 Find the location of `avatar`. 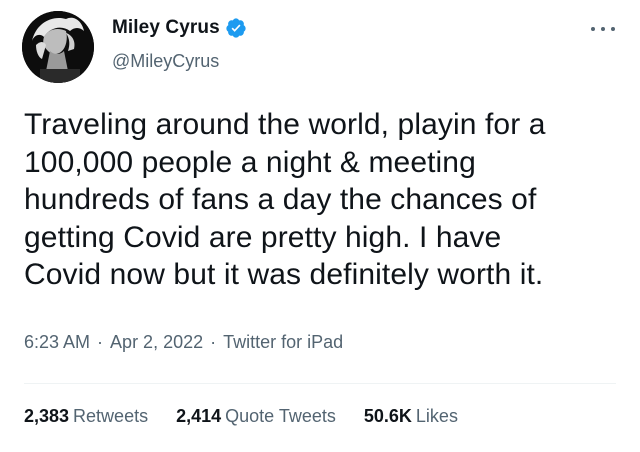

avatar is located at coordinates (58, 47).